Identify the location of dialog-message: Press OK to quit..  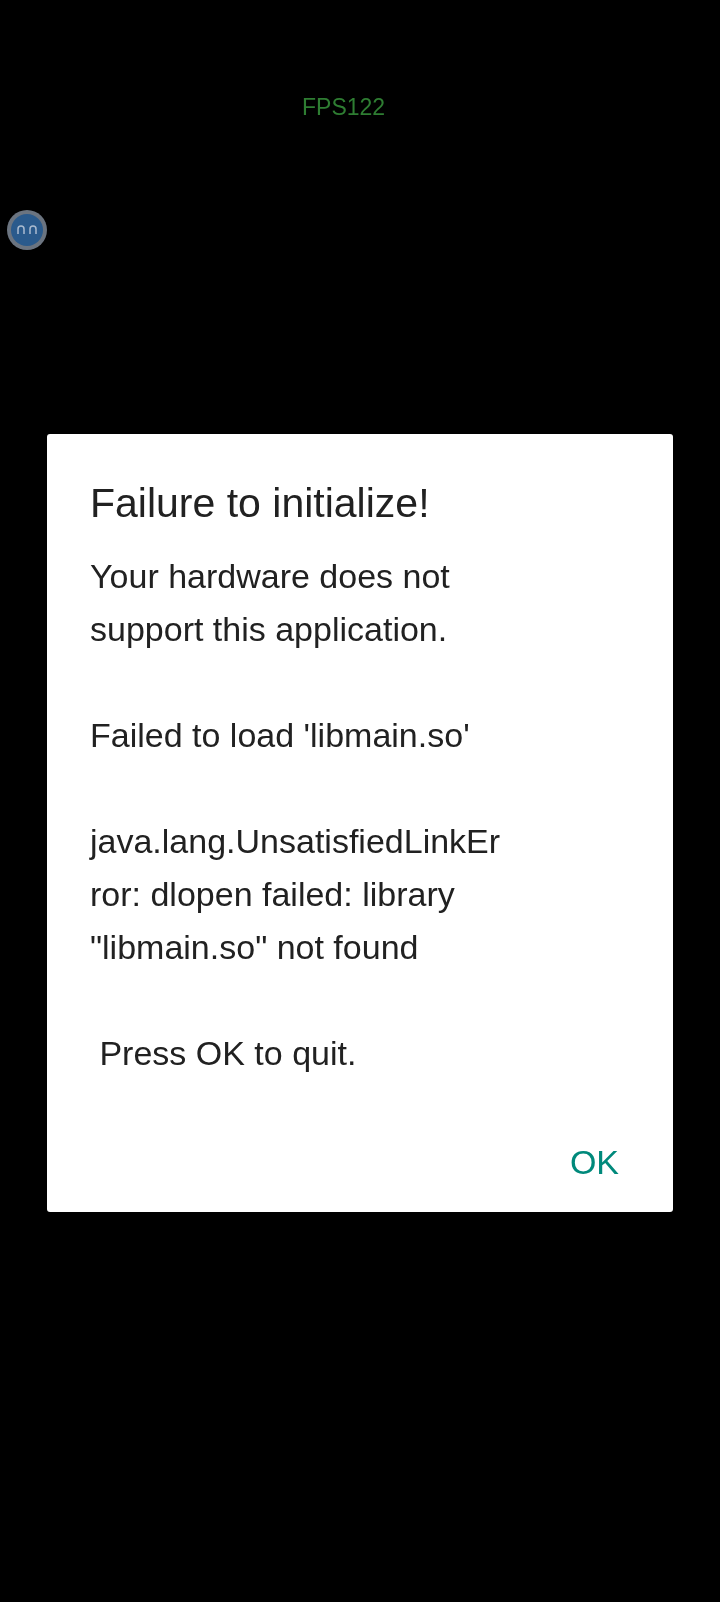
(228, 1053).